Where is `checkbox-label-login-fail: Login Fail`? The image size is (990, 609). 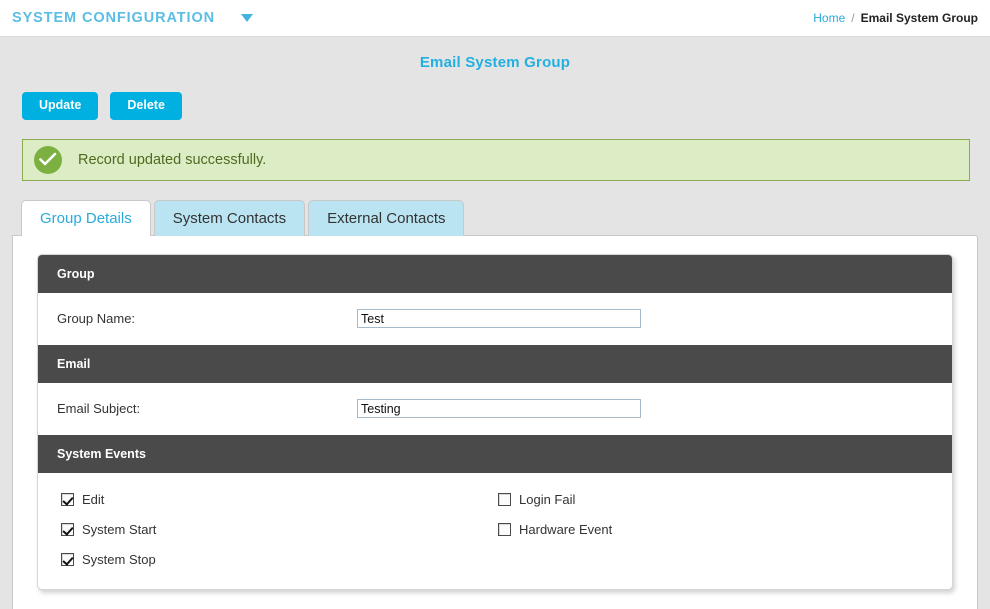 checkbox-label-login-fail: Login Fail is located at coordinates (547, 499).